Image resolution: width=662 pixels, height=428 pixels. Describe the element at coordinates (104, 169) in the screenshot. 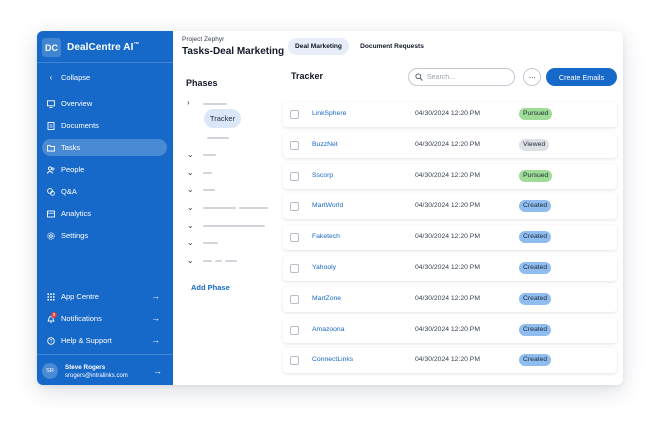

I see `sidebar-item-people: People` at that location.